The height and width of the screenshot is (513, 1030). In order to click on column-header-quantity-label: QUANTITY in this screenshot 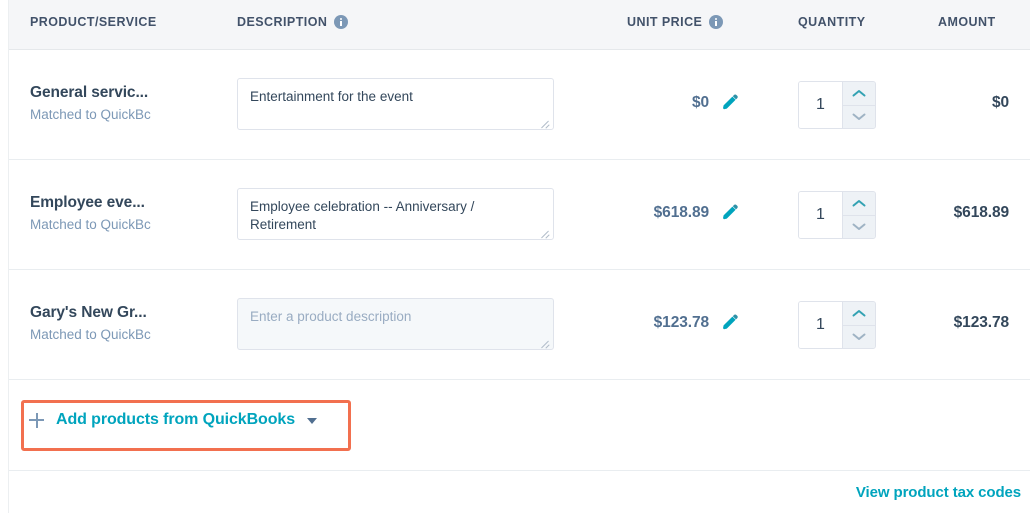, I will do `click(832, 22)`.